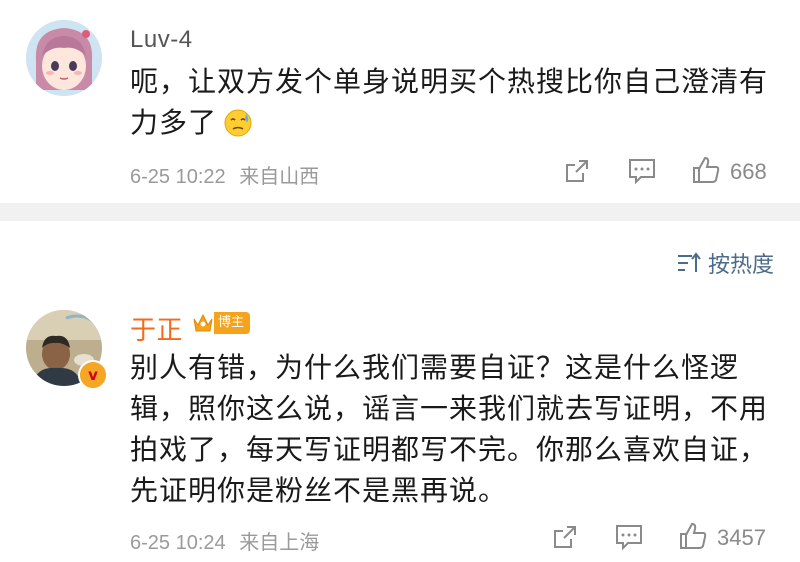 Image resolution: width=800 pixels, height=562 pixels. Describe the element at coordinates (156, 328) in the screenshot. I see `username: 于正` at that location.